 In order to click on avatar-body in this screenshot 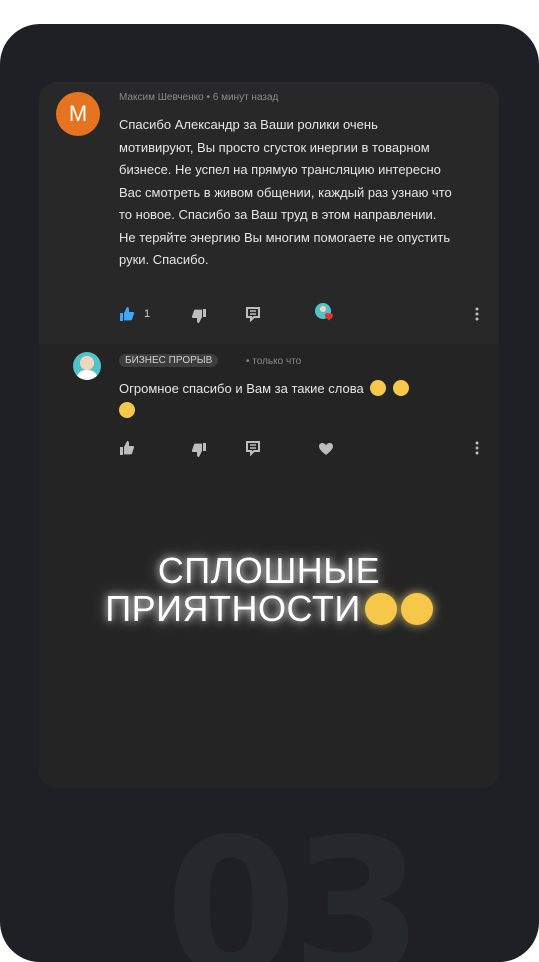, I will do `click(87, 375)`.